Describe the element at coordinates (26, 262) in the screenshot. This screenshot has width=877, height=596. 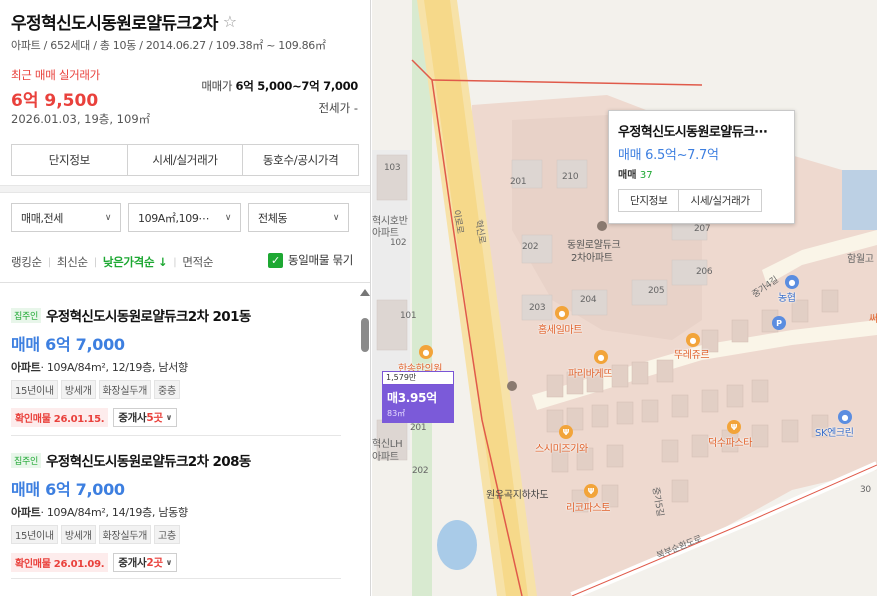
I see `sort-ranking: 랭킹순` at that location.